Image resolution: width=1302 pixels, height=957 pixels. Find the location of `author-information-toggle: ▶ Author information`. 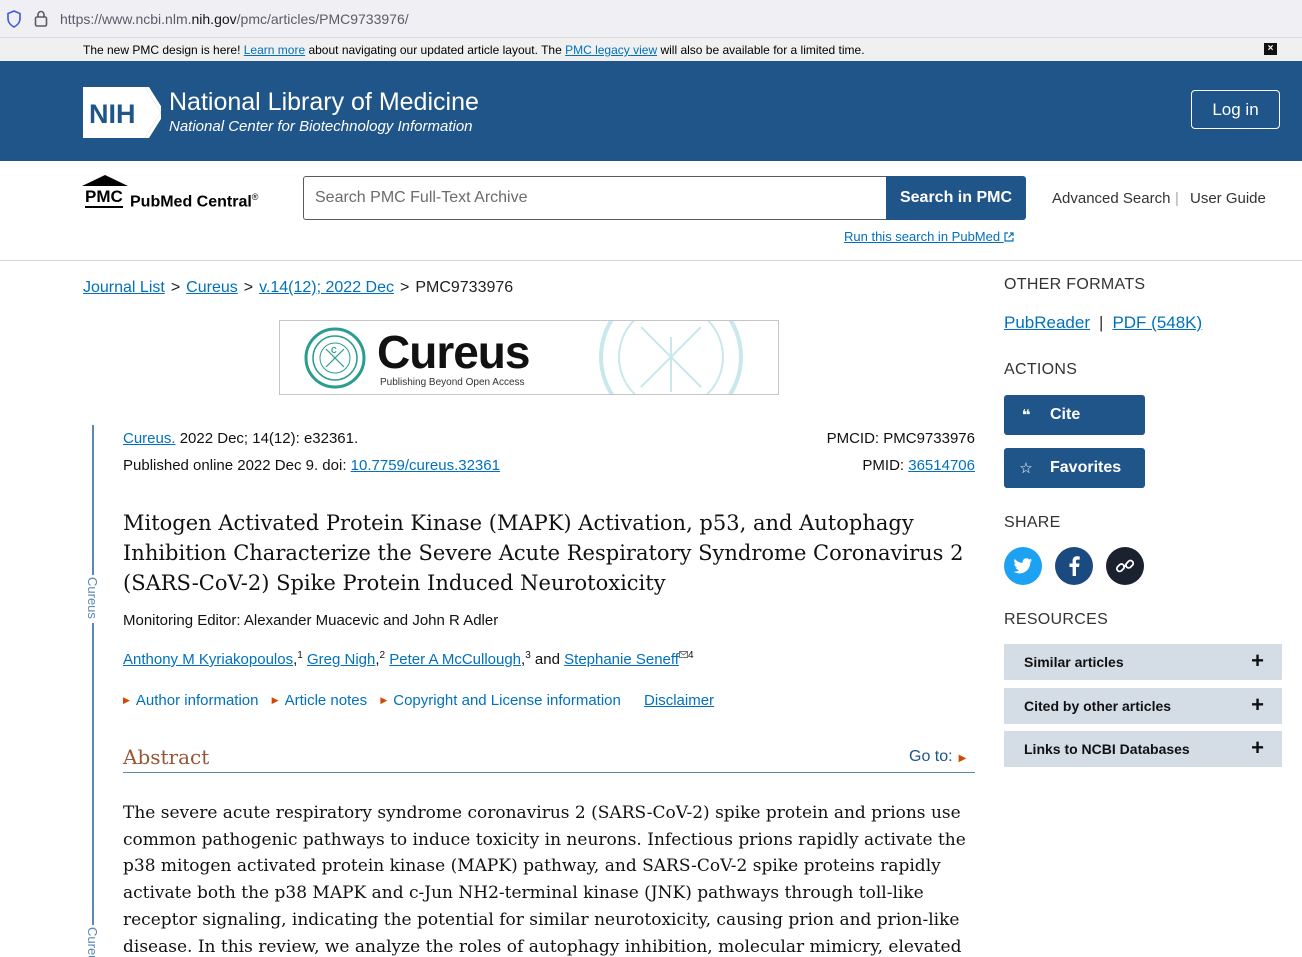

author-information-toggle: ▶ Author information is located at coordinates (191, 700).